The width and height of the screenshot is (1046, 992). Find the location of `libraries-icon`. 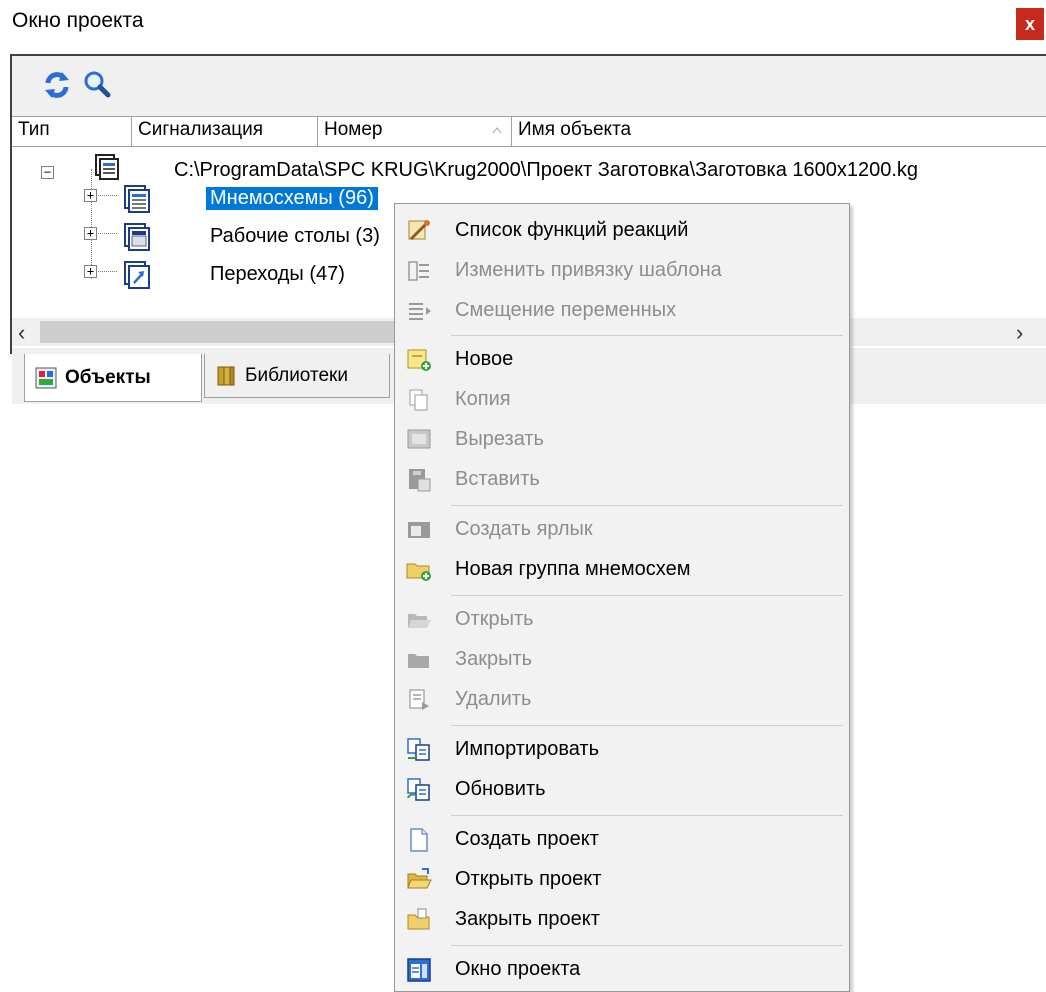

libraries-icon is located at coordinates (226, 375).